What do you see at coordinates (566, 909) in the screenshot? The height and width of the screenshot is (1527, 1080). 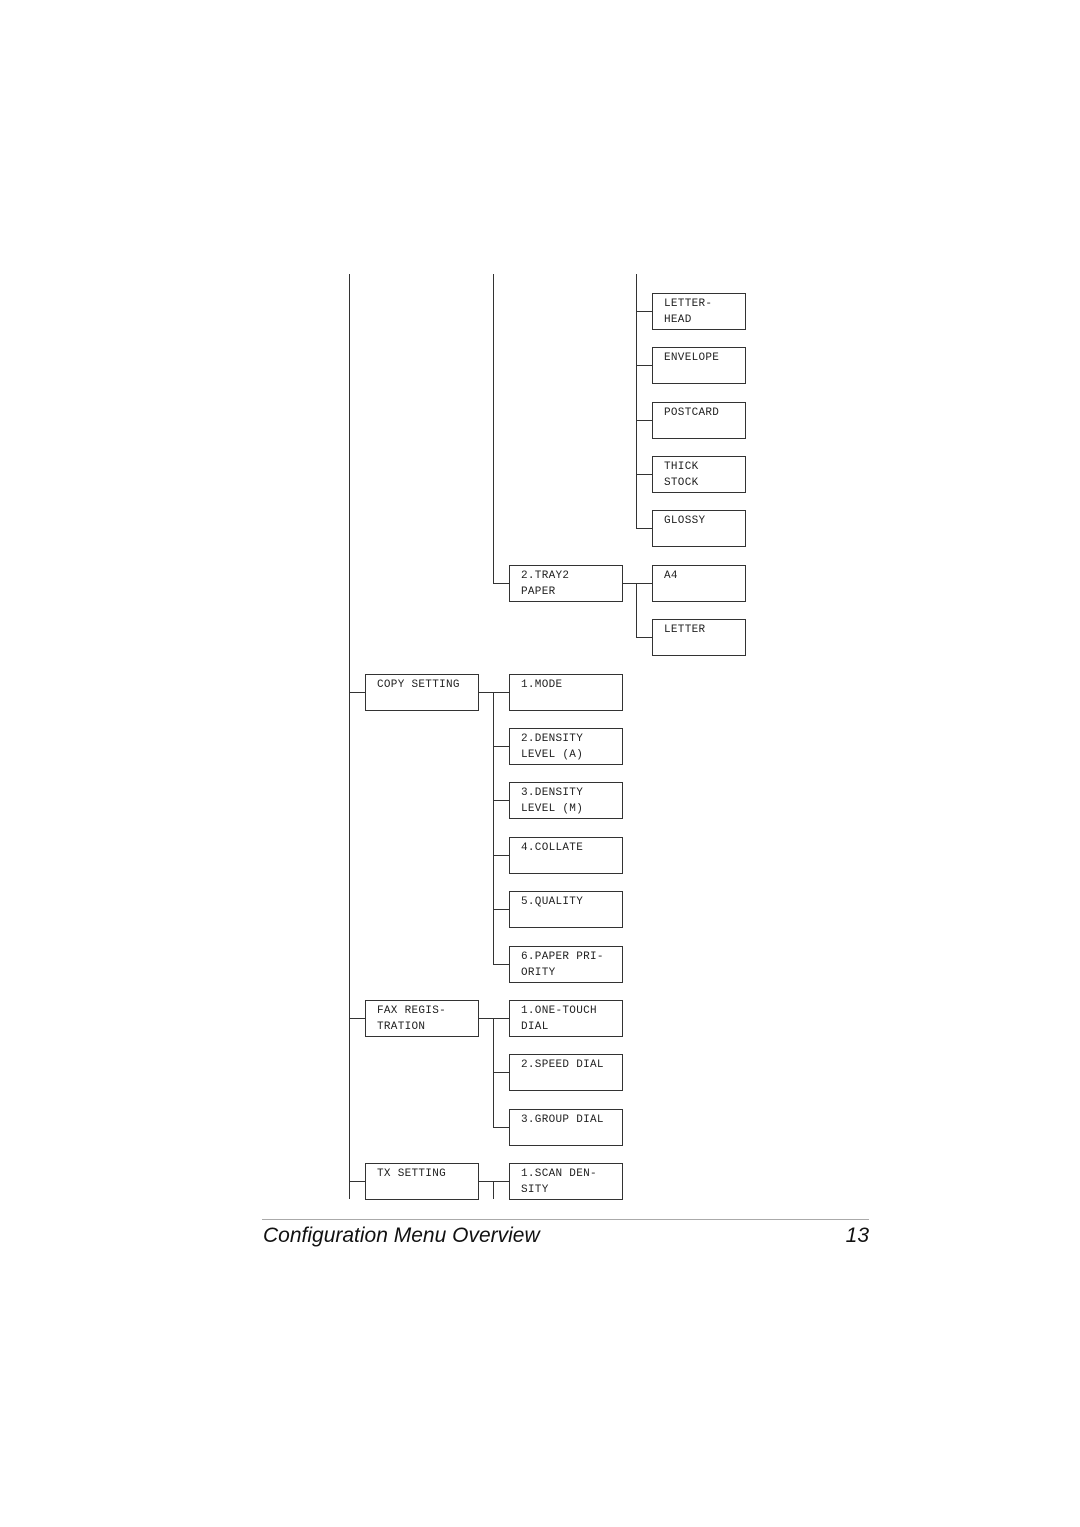 I see `menu-item-quality: 5.QUALITY` at bounding box center [566, 909].